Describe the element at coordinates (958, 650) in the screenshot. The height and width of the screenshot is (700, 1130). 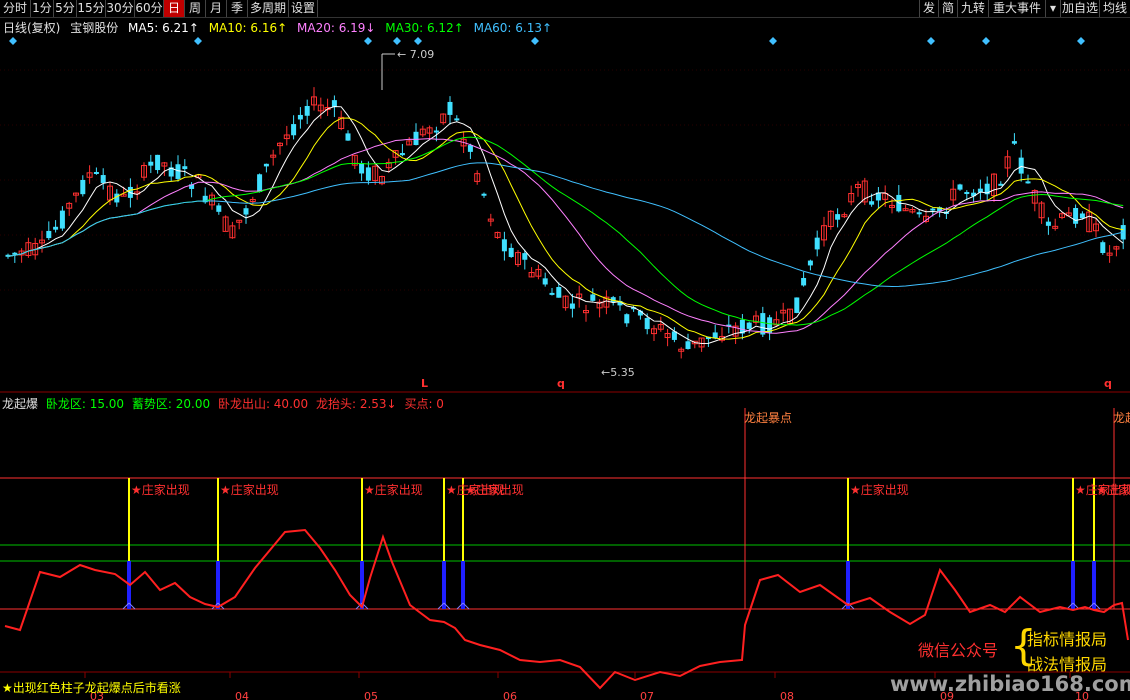
I see `wechat-label: 微信公众号` at that location.